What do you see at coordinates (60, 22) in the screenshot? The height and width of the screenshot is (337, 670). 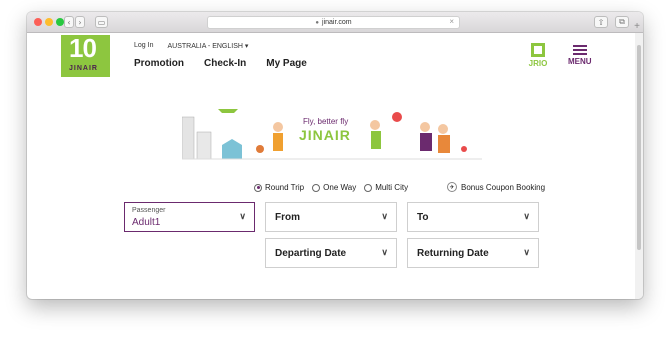 I see `zoom-window-button` at bounding box center [60, 22].